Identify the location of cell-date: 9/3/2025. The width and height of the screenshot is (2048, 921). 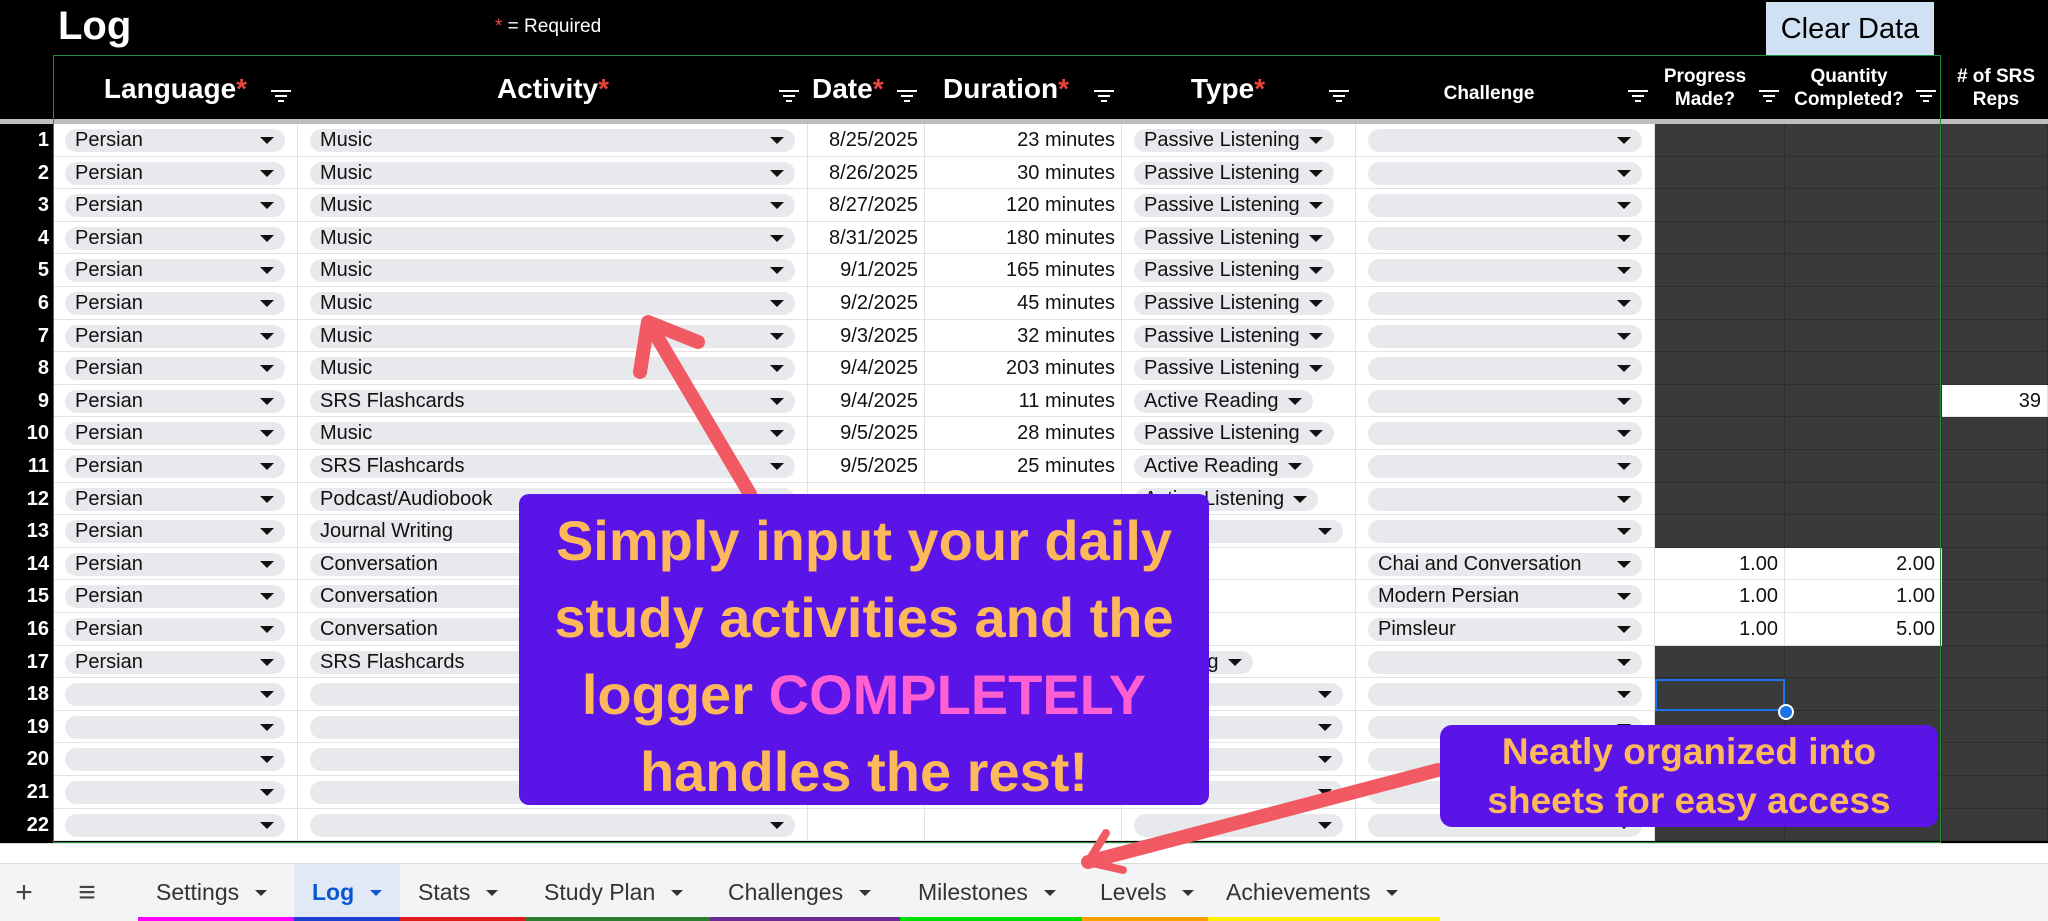
(866, 336).